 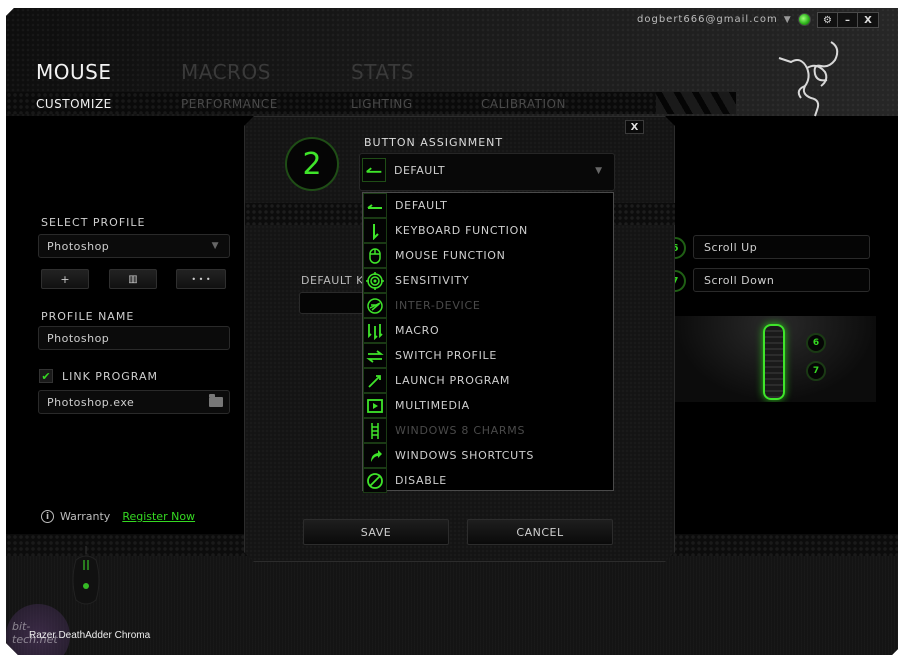 I want to click on program-path-value: Photoshop.exe, so click(x=91, y=402).